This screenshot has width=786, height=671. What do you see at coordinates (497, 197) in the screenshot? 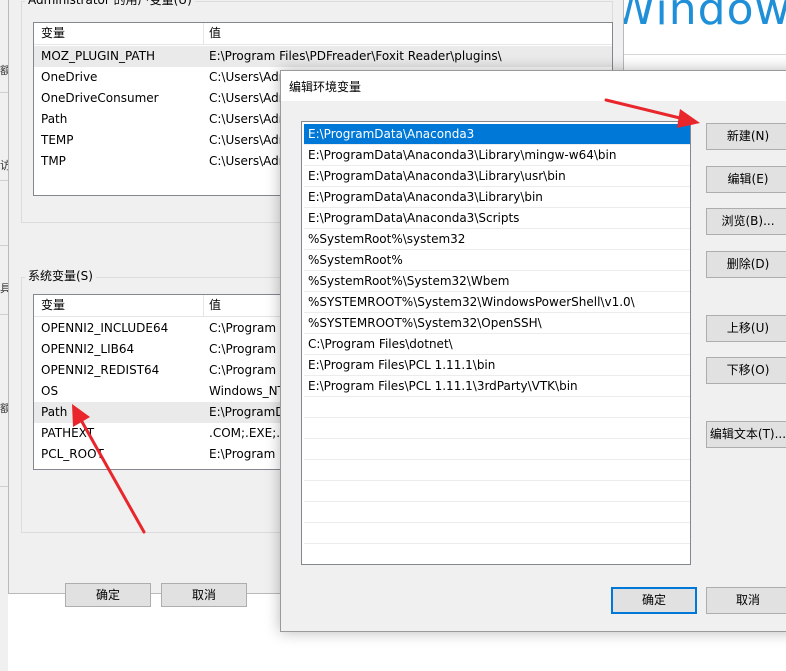
I see `path-entry: E:\ProgramData\Anaconda3\Library\bin` at bounding box center [497, 197].